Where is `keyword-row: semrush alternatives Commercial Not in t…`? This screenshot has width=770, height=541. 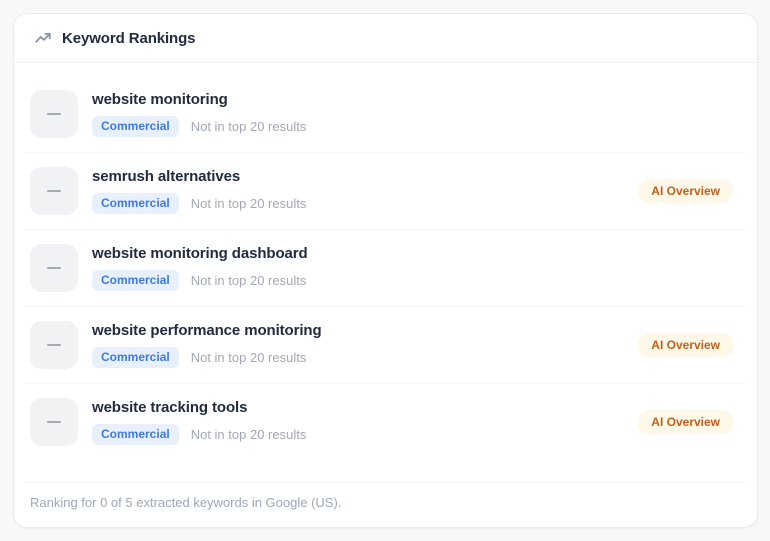
keyword-row: semrush alternatives Commercial Not in t… is located at coordinates (385, 191).